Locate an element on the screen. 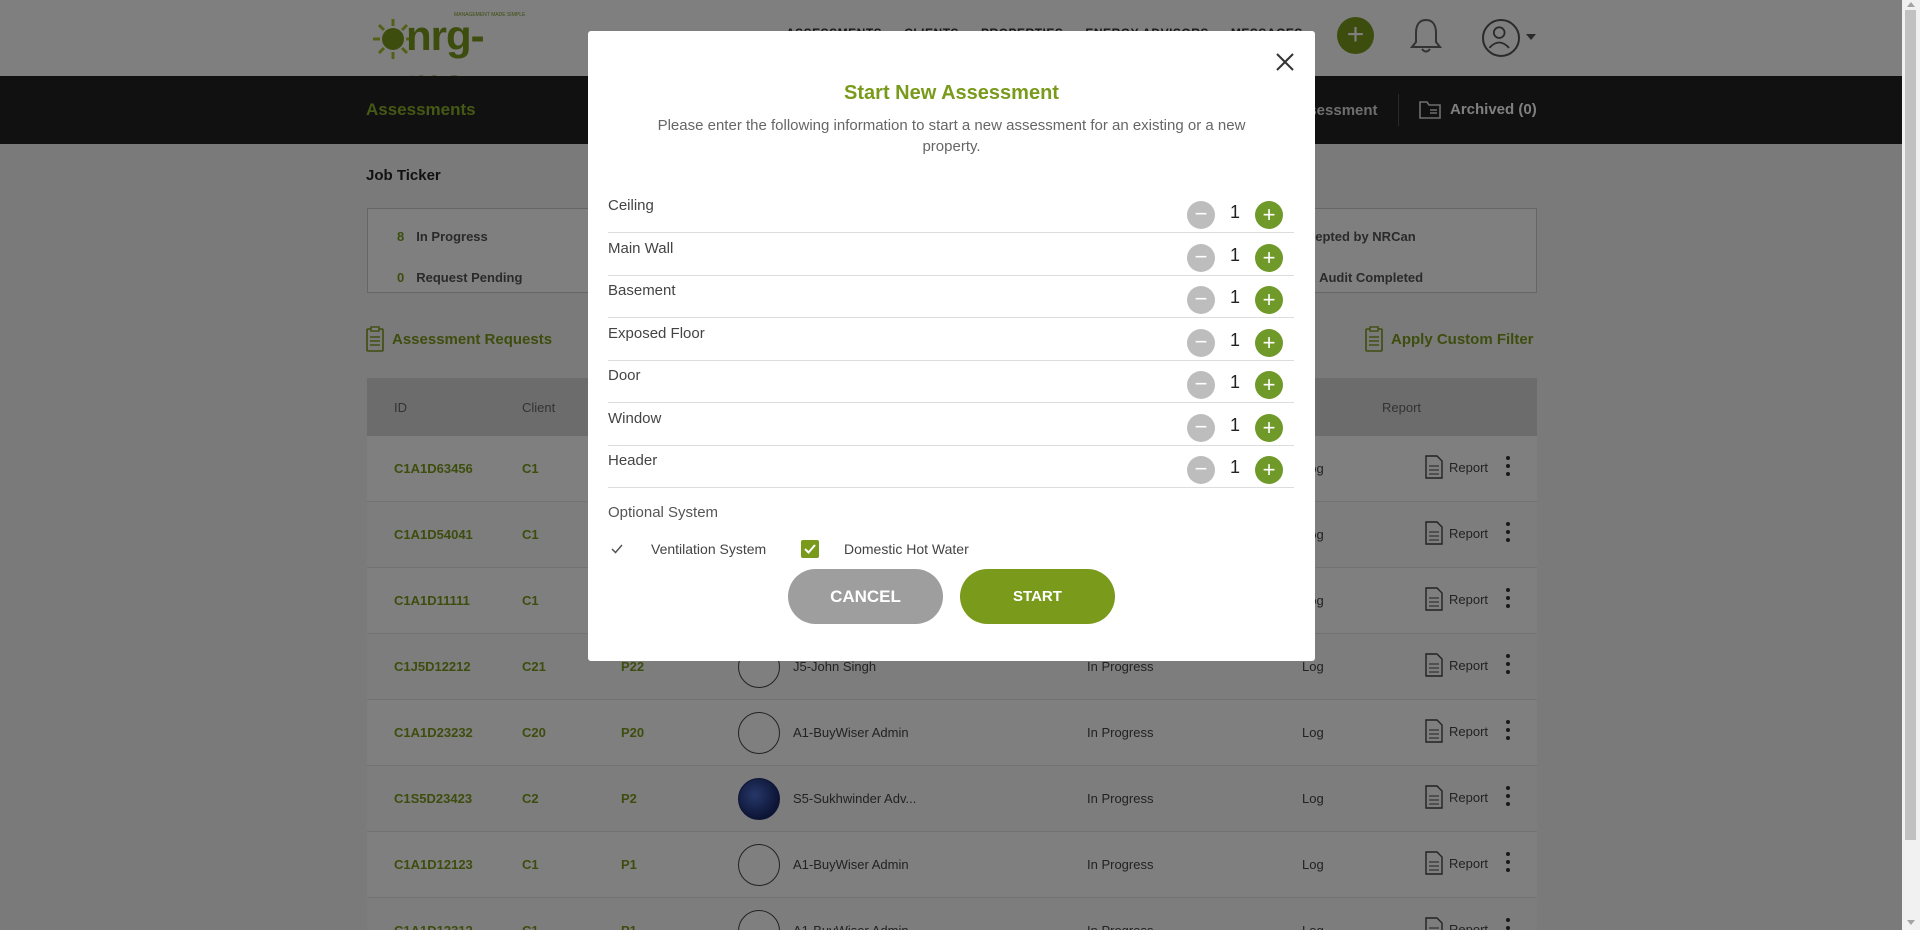 The height and width of the screenshot is (930, 1920). counter-row: Header −1 + is located at coordinates (951, 466).